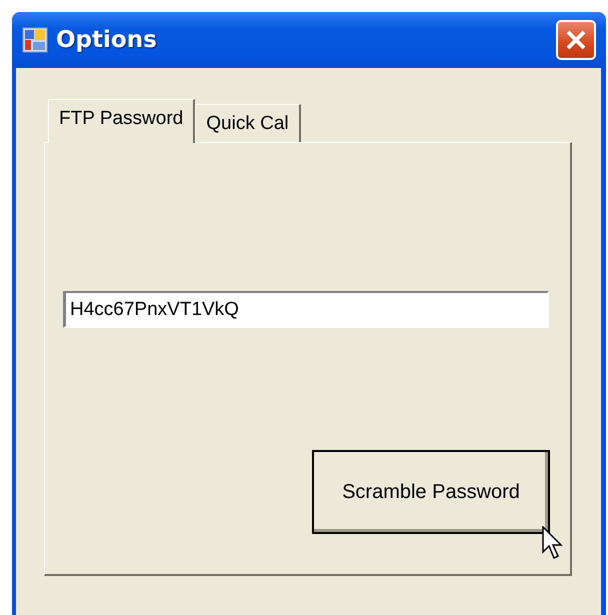 The image size is (608, 615). I want to click on close-icon, so click(576, 40).